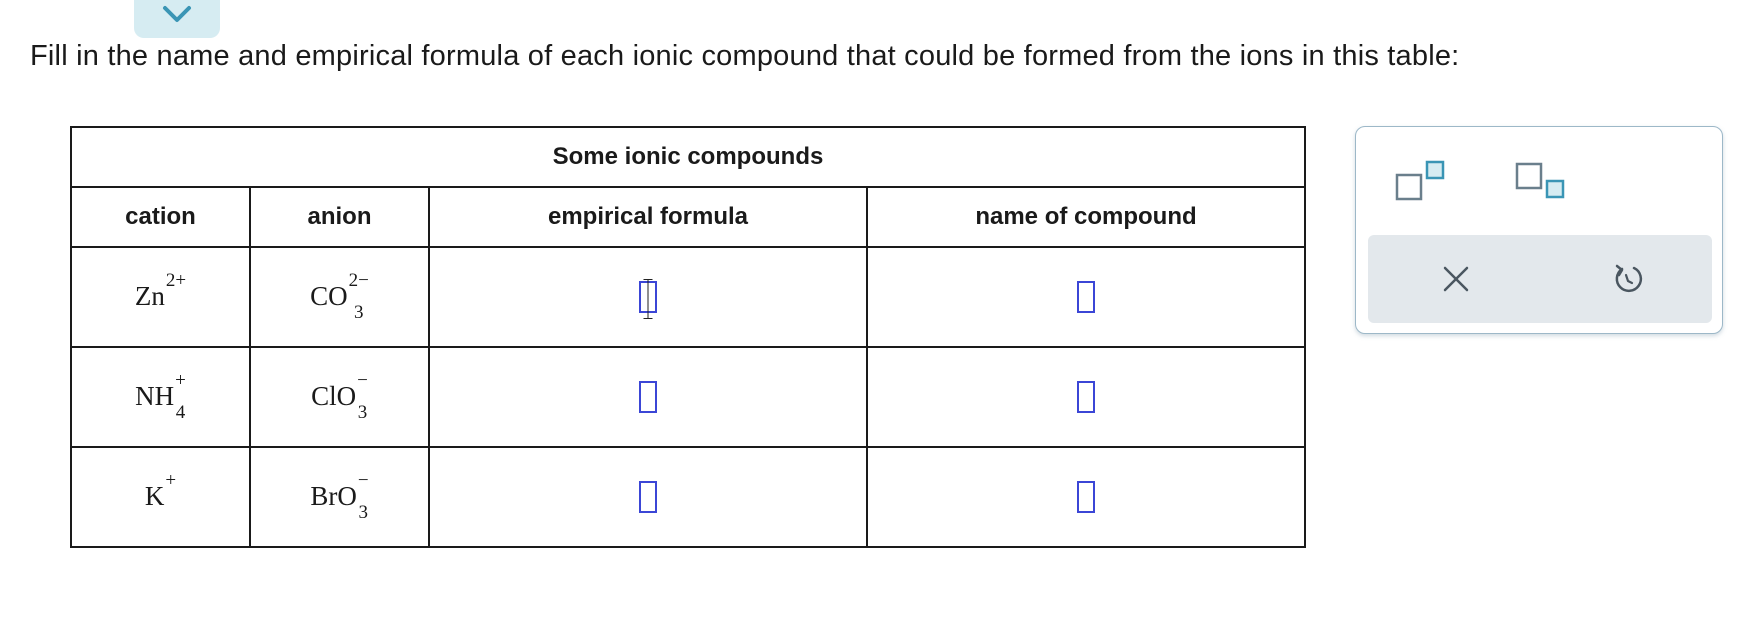 This screenshot has height=644, width=1744. What do you see at coordinates (177, 14) in the screenshot?
I see `chevron-down-icon` at bounding box center [177, 14].